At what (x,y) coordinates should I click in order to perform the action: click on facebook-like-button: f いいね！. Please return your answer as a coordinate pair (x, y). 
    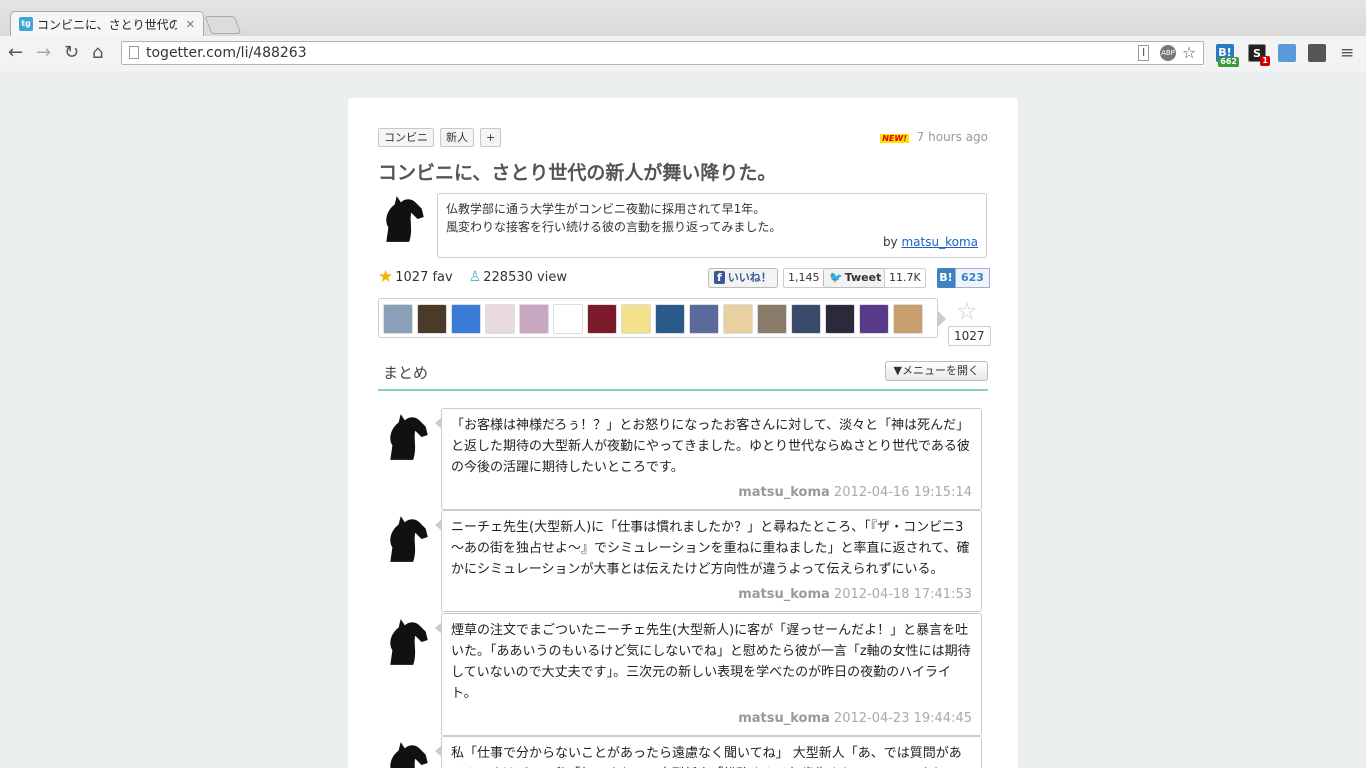
    Looking at the image, I should click on (743, 278).